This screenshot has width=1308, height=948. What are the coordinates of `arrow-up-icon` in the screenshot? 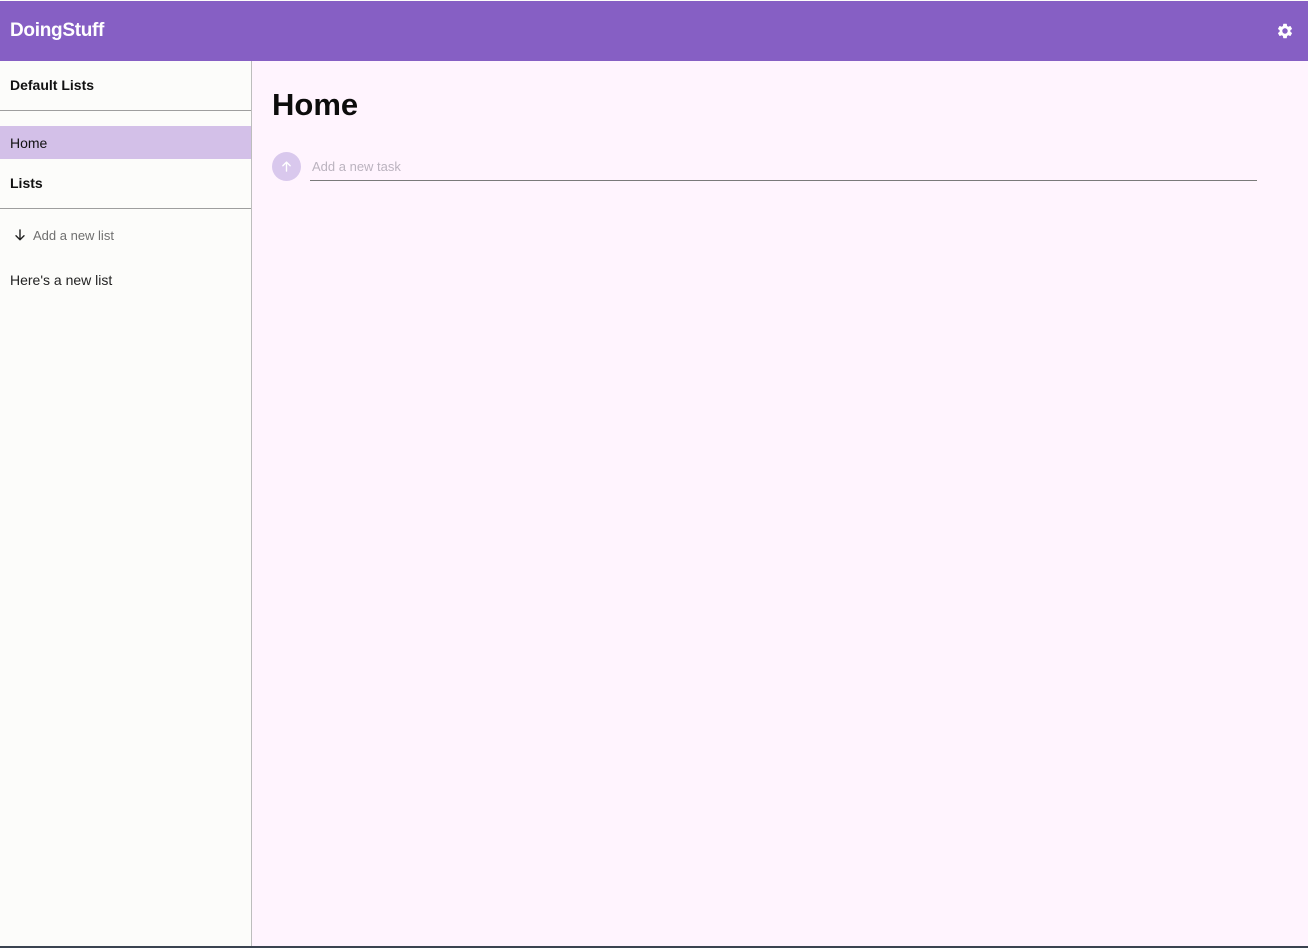 It's located at (286, 166).